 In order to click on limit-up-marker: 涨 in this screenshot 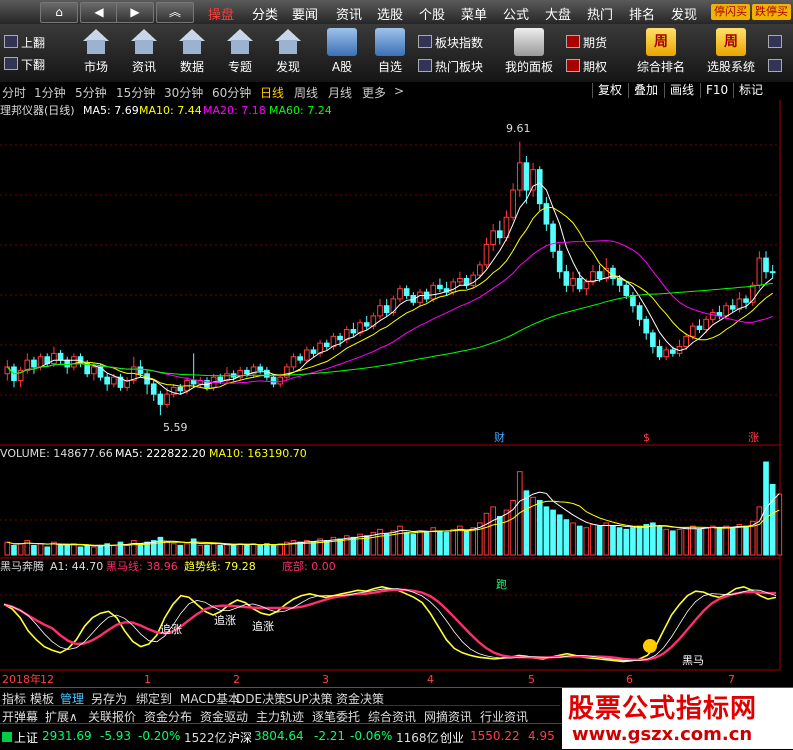, I will do `click(753, 437)`.